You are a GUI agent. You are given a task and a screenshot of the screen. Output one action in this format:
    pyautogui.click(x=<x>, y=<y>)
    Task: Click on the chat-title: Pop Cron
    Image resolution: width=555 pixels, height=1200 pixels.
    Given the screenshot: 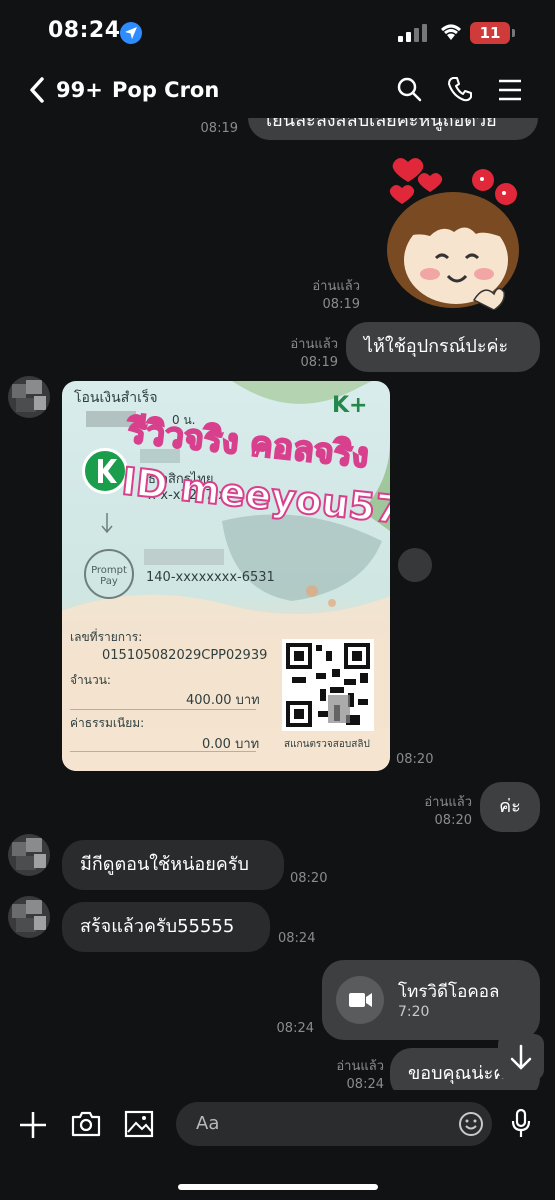 What is the action you would take?
    pyautogui.click(x=166, y=90)
    